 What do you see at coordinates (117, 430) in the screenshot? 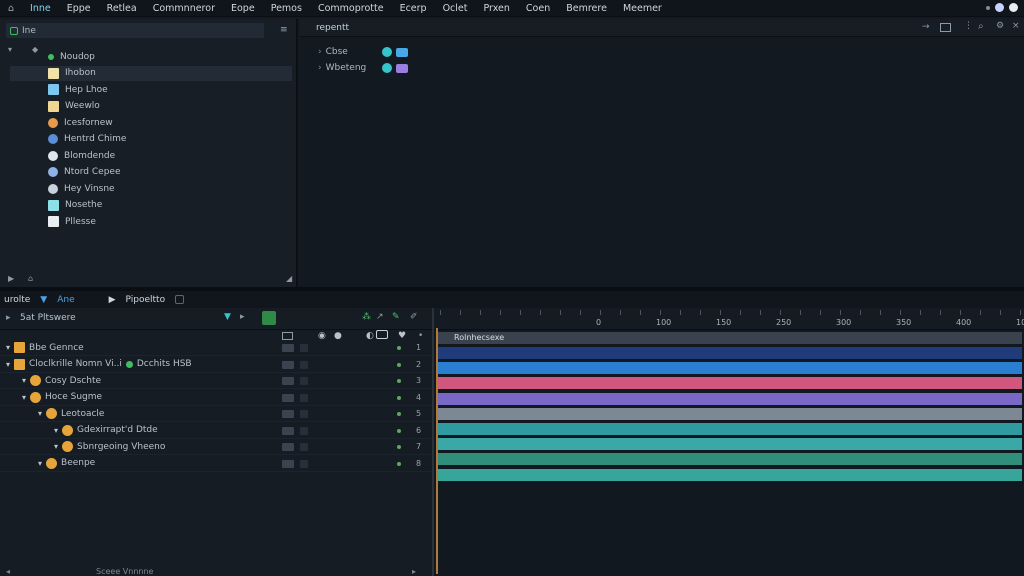
I see `layer-name: Gdexirrapt'd Dtde` at bounding box center [117, 430].